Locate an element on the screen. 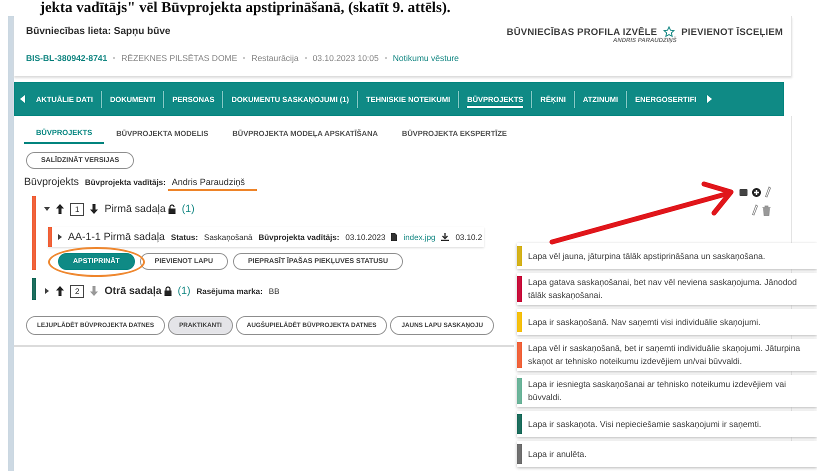 This screenshot has height=471, width=817. add-shortcut-link: PIEVIENOT ĪSCEĻIEM is located at coordinates (732, 32).